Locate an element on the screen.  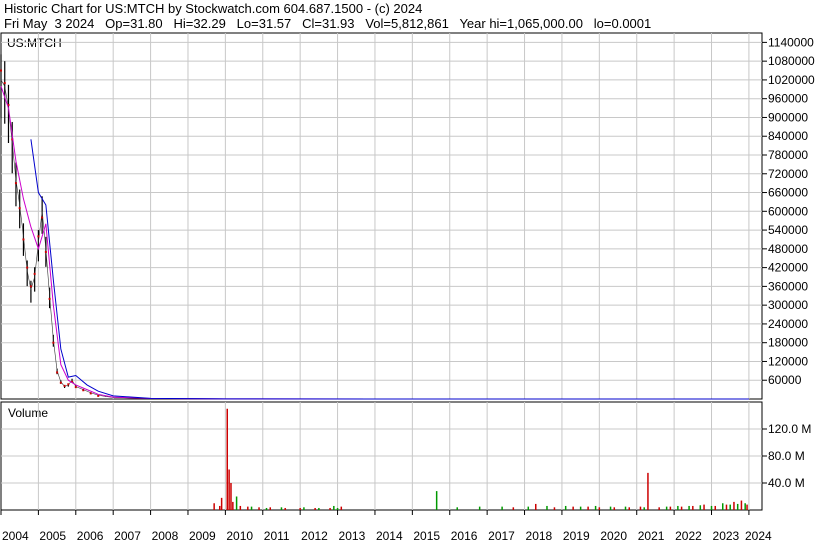
x-tick-label: 2012 is located at coordinates (314, 536).